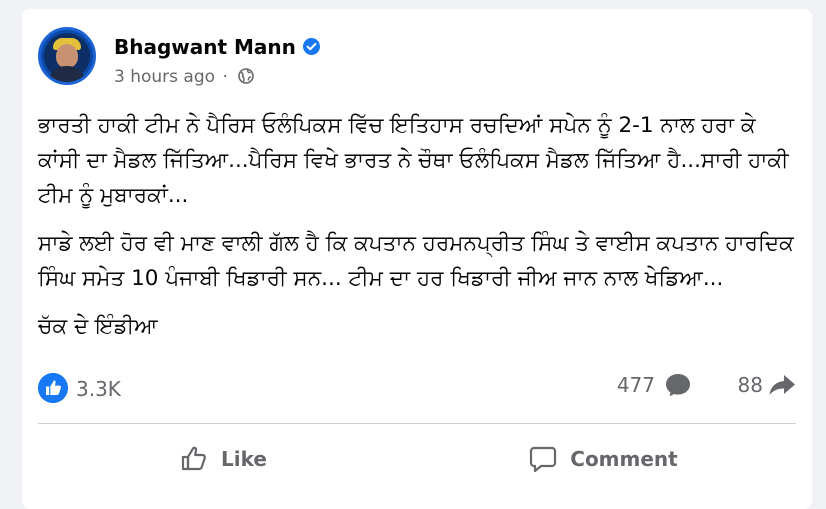 This screenshot has height=509, width=826. I want to click on comment-count: 477, so click(636, 385).